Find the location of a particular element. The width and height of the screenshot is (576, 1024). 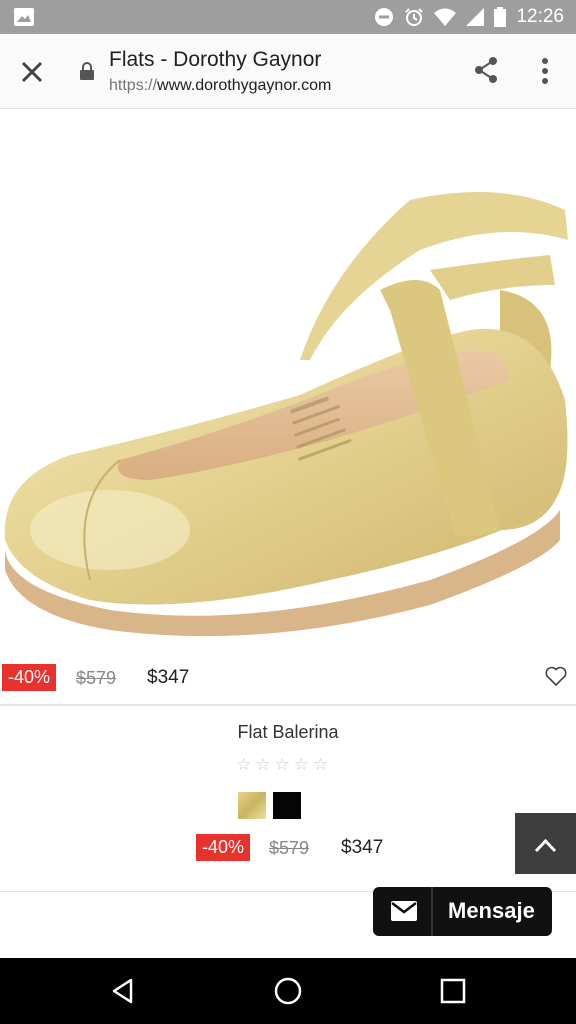

lock-icon is located at coordinates (87, 71).